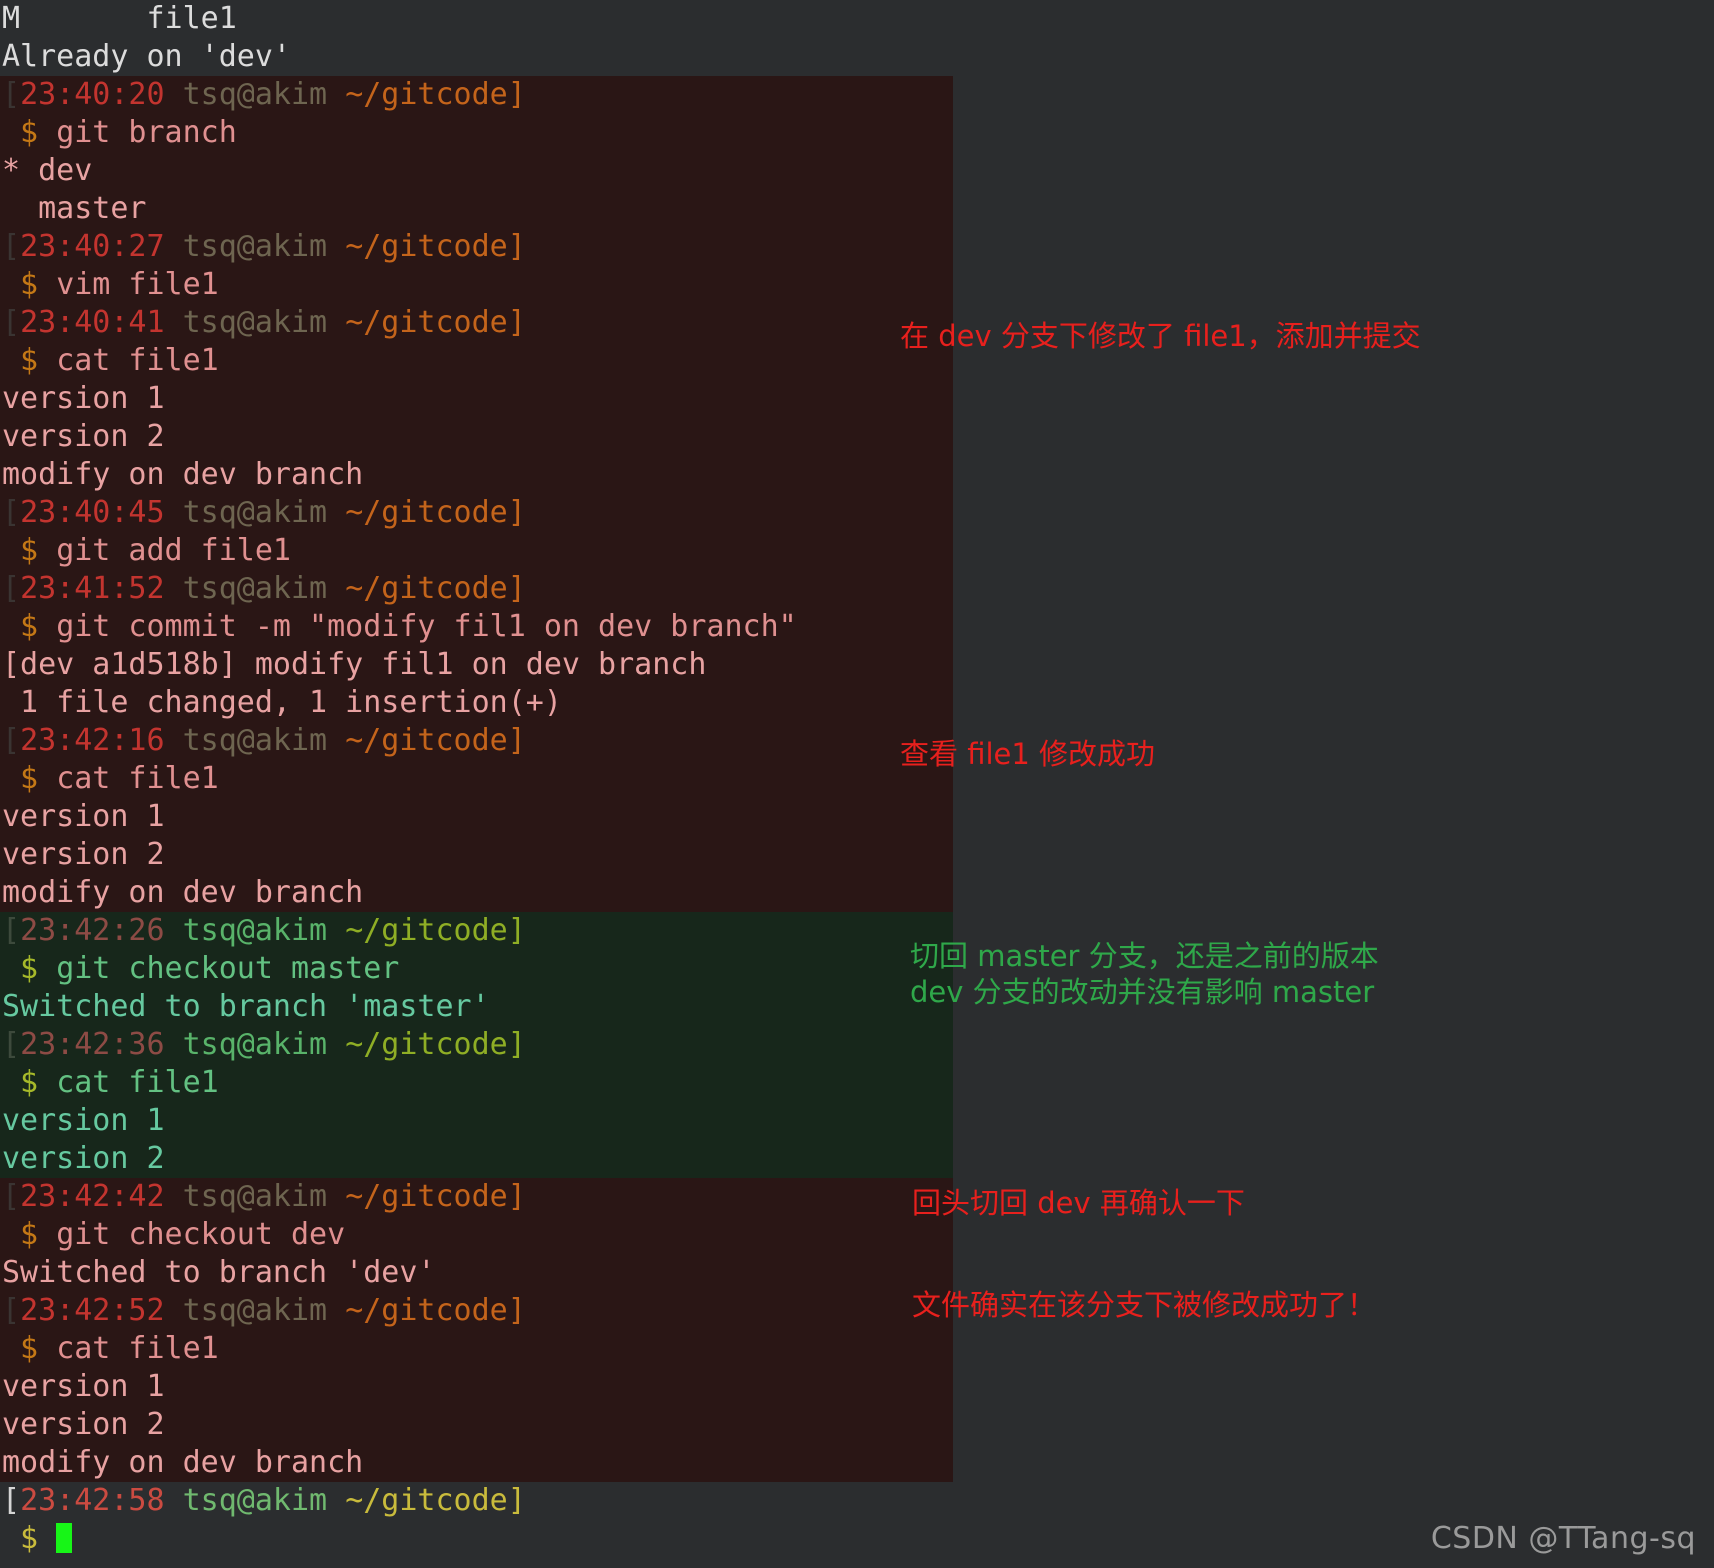  What do you see at coordinates (137, 284) in the screenshot?
I see `terminal-text-cmd: vim file1` at bounding box center [137, 284].